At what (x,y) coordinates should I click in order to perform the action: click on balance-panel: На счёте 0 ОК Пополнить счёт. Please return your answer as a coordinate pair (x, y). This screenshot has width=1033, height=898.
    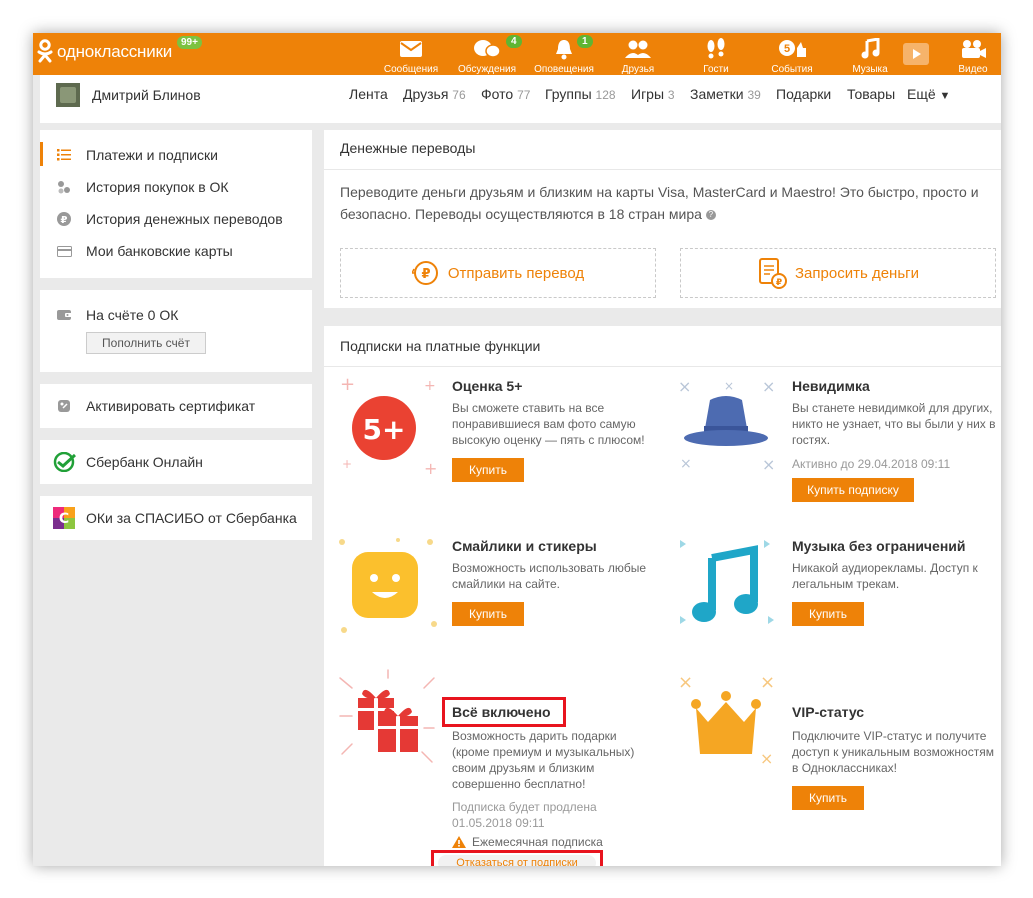
    Looking at the image, I should click on (176, 331).